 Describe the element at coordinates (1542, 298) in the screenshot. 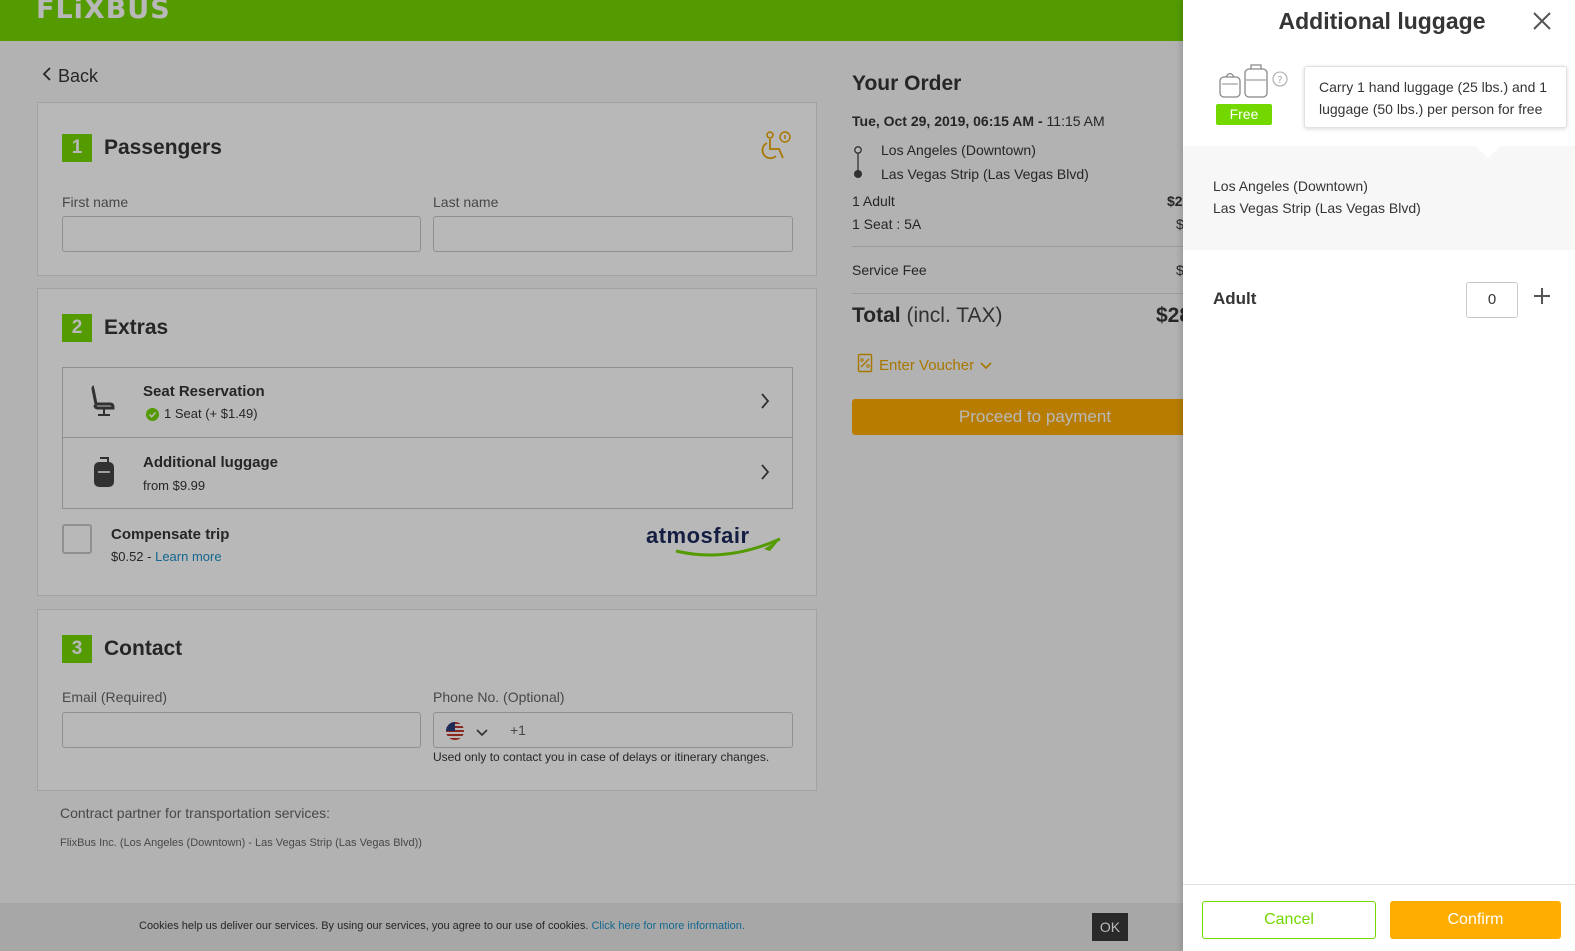

I see `plus-icon` at that location.